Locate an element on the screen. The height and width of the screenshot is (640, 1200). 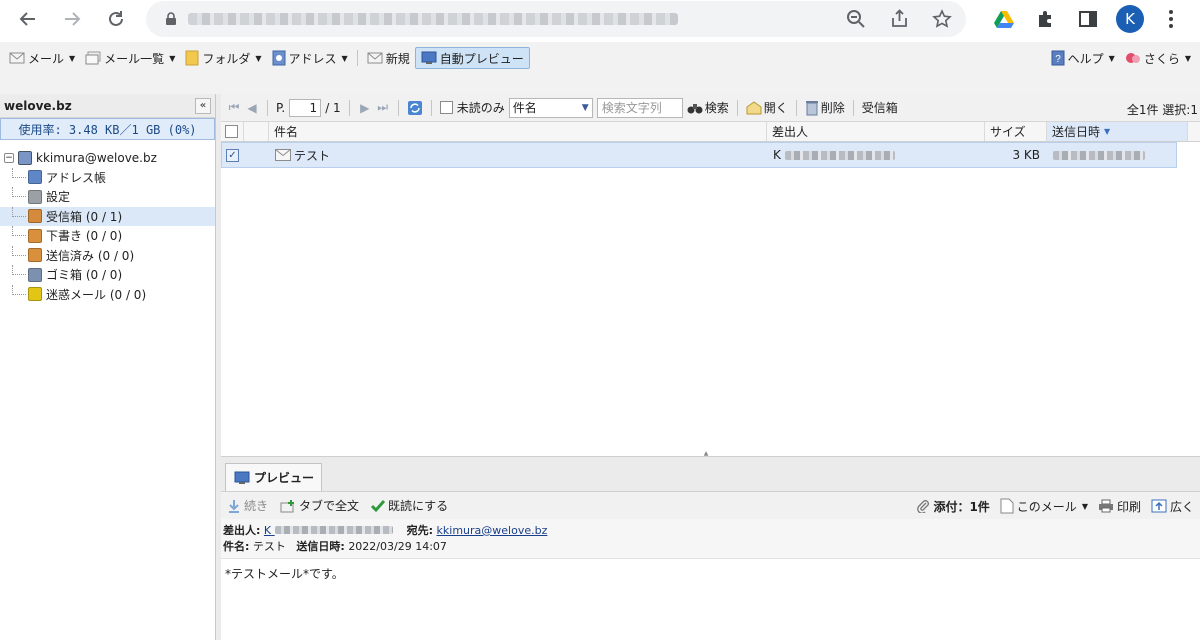
help-icon: ? is located at coordinates (1058, 58).